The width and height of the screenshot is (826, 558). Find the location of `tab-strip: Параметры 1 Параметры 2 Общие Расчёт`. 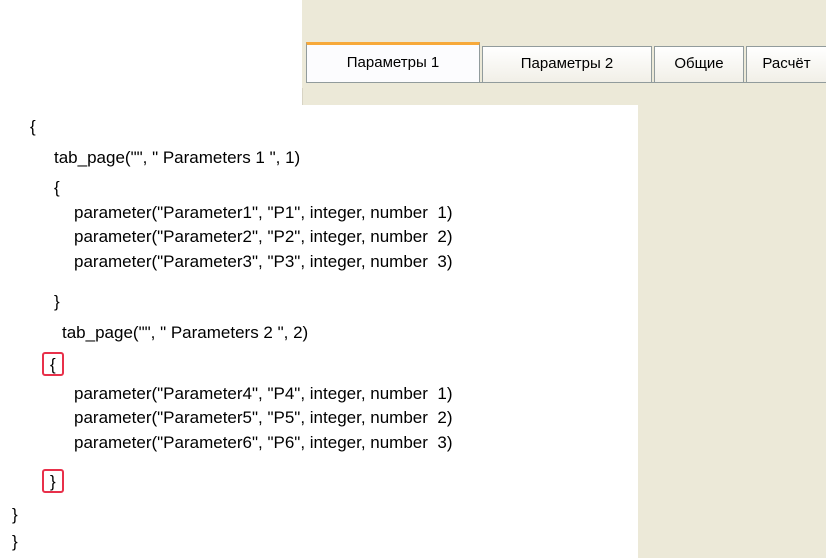

tab-strip: Параметры 1 Параметры 2 Общие Расчёт is located at coordinates (566, 64).